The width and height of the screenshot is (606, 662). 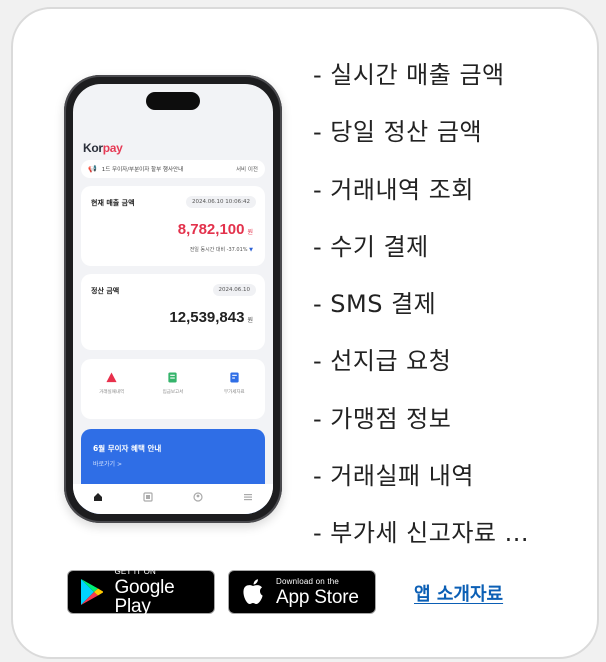 I want to click on notice-bar: 📢 1드 무이자/부분이자 할부 행사안내 서비 이전, so click(x=173, y=169).